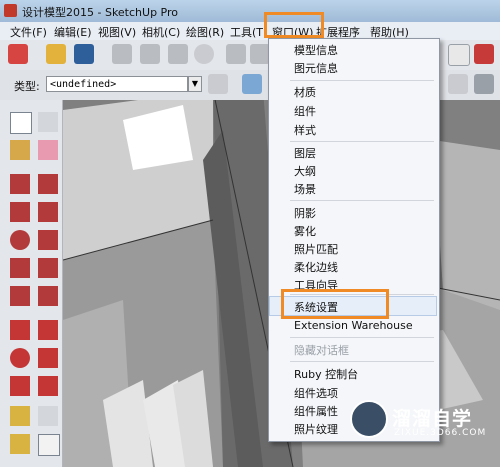 Image resolution: width=500 pixels, height=467 pixels. Describe the element at coordinates (48, 416) in the screenshot. I see `dimension-tool-icon` at that location.